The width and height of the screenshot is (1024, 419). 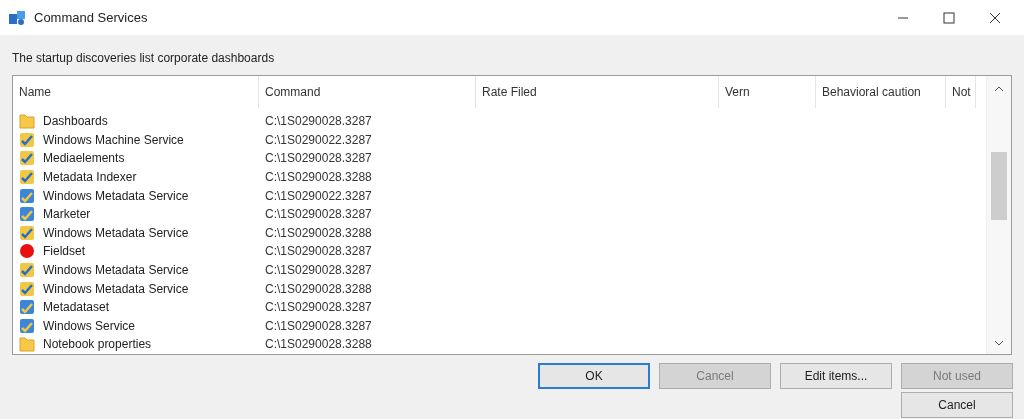 I want to click on close-icon, so click(x=995, y=17).